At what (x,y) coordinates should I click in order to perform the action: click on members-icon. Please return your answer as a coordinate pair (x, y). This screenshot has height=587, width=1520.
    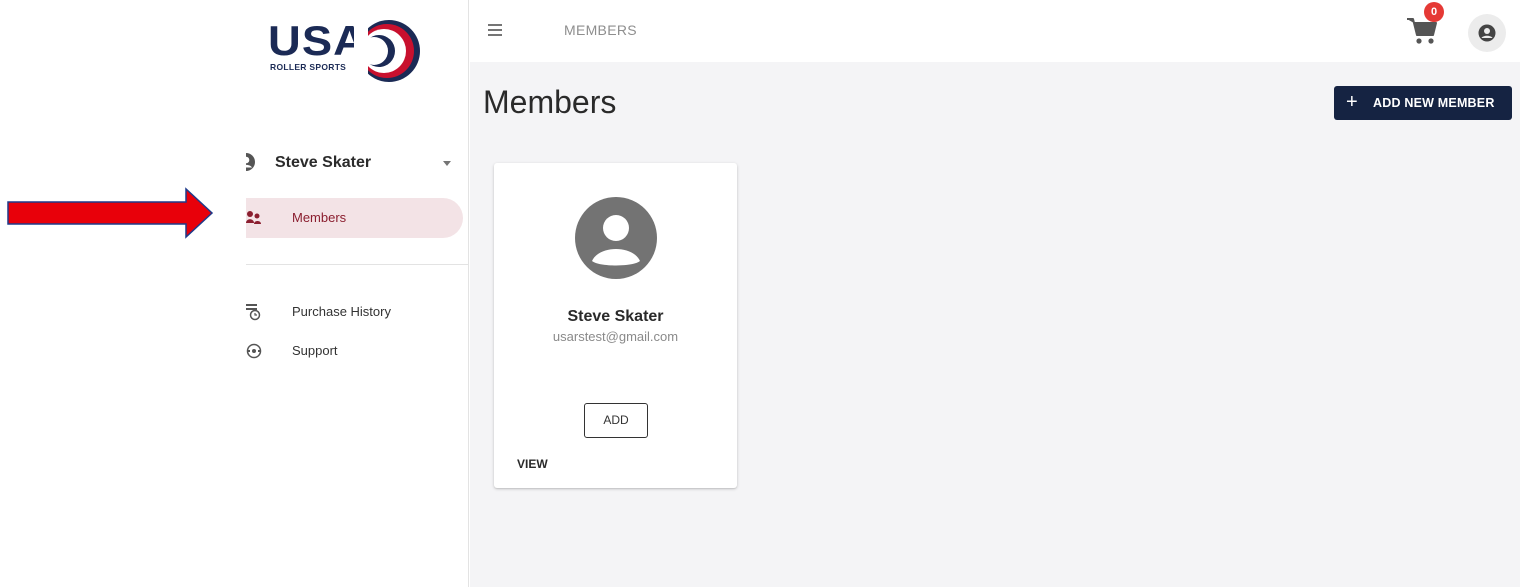
    Looking at the image, I should click on (253, 217).